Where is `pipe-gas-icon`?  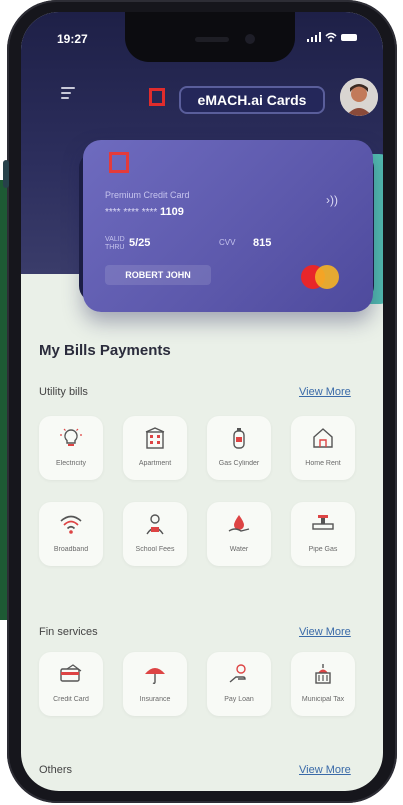 pipe-gas-icon is located at coordinates (323, 522).